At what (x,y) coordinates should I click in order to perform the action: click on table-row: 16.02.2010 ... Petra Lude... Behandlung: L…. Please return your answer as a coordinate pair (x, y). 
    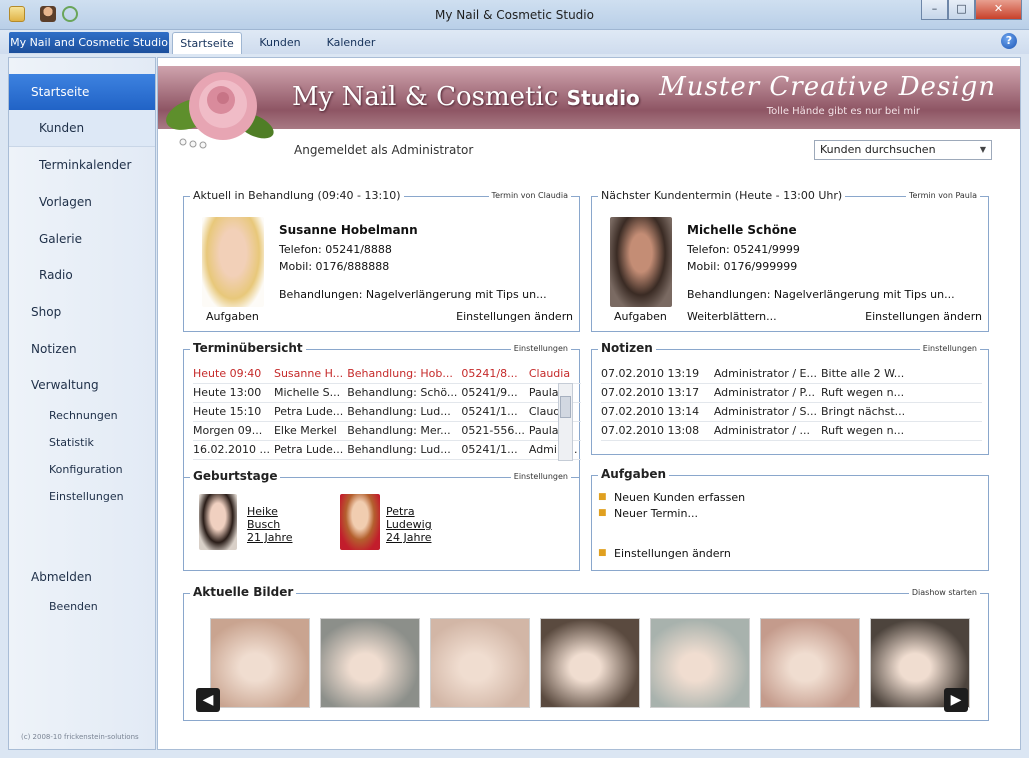
    Looking at the image, I should click on (387, 450).